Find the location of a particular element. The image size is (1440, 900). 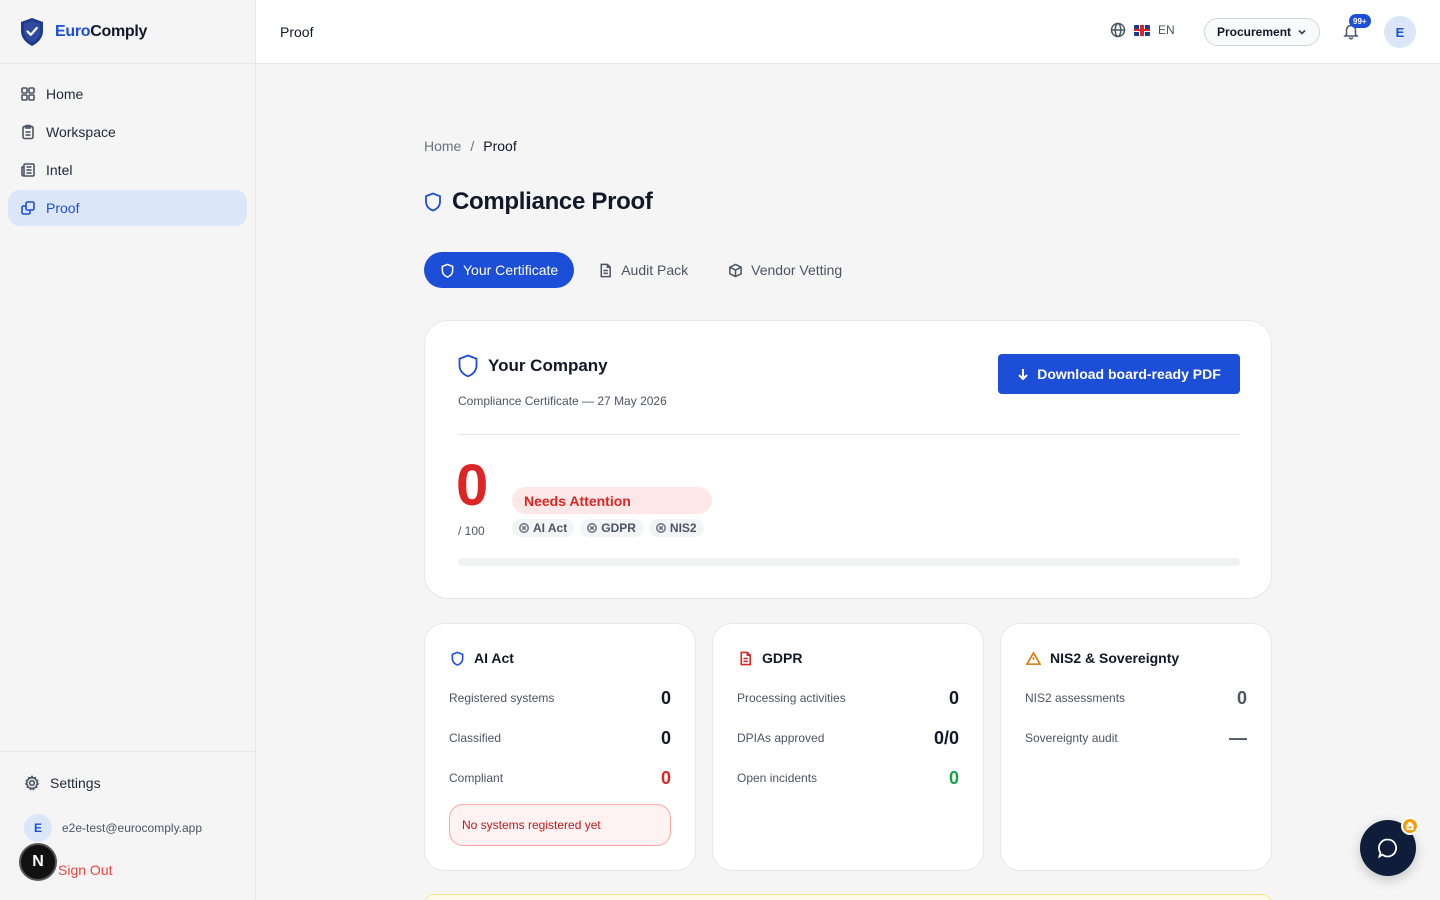

page-title-row: Compliance Proof is located at coordinates (538, 202).